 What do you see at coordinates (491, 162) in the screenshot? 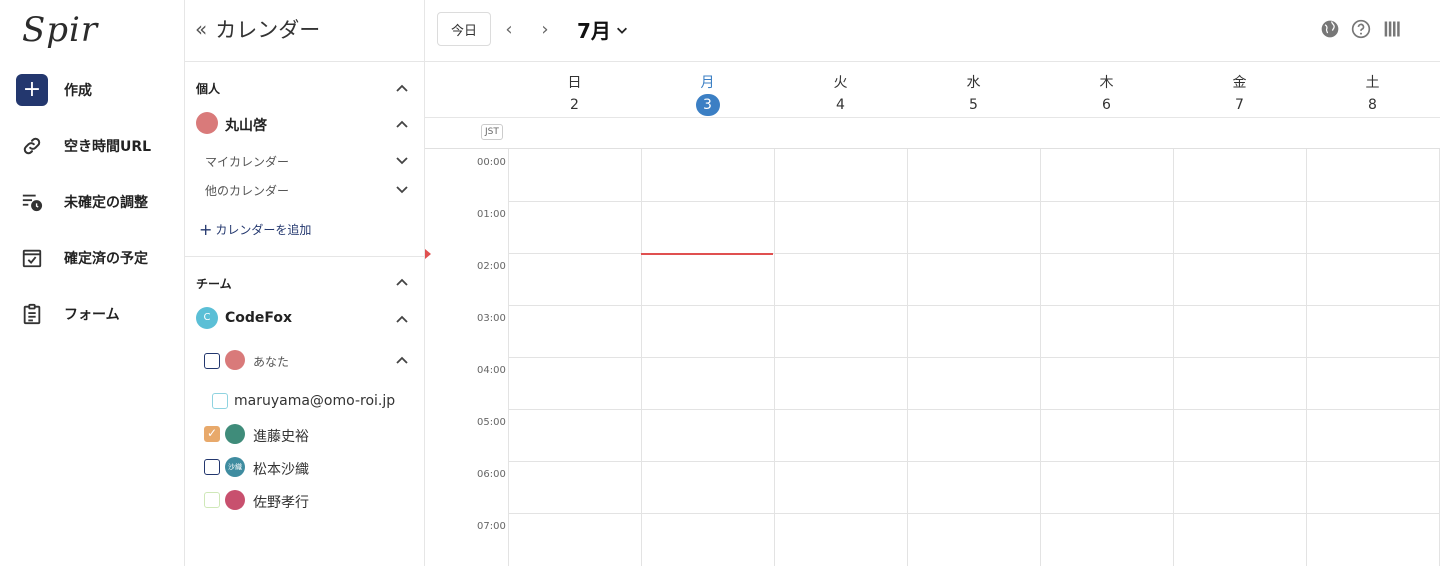
I see `time-label: 00:00` at bounding box center [491, 162].